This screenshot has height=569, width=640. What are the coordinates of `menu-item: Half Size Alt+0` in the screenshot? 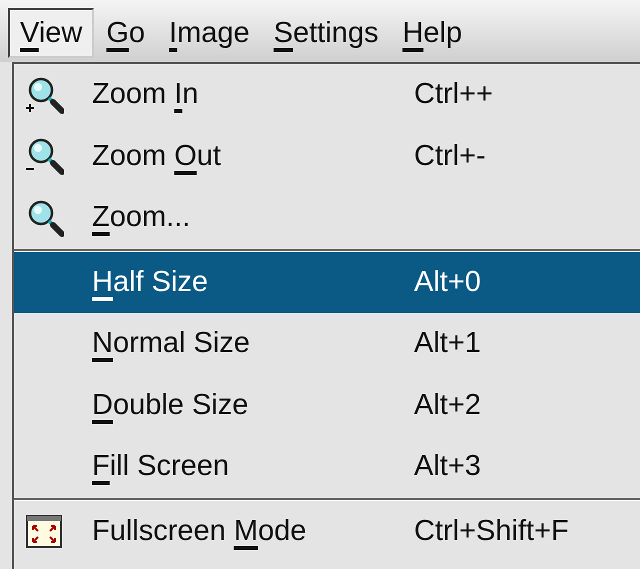 It's located at (327, 282).